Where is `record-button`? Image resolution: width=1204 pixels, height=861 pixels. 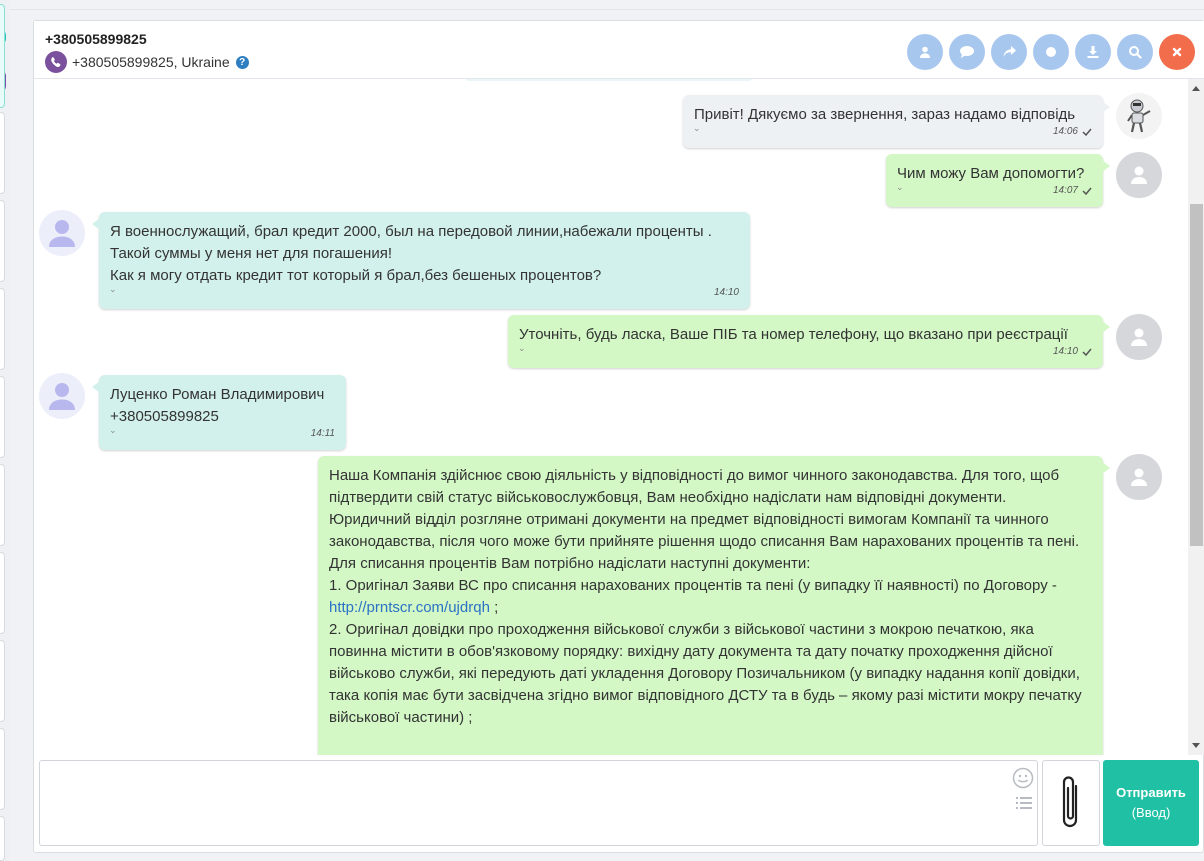 record-button is located at coordinates (1051, 52).